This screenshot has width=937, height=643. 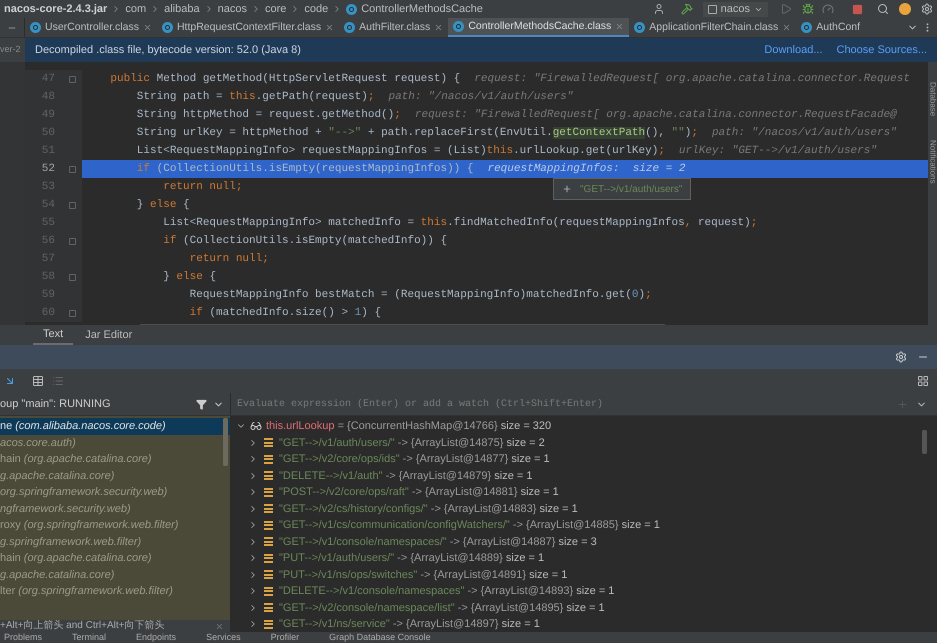 What do you see at coordinates (405, 476) in the screenshot?
I see `map-entry: "DELETE-->/v1/auth" -> {ArrayList@14879} size = 1` at bounding box center [405, 476].